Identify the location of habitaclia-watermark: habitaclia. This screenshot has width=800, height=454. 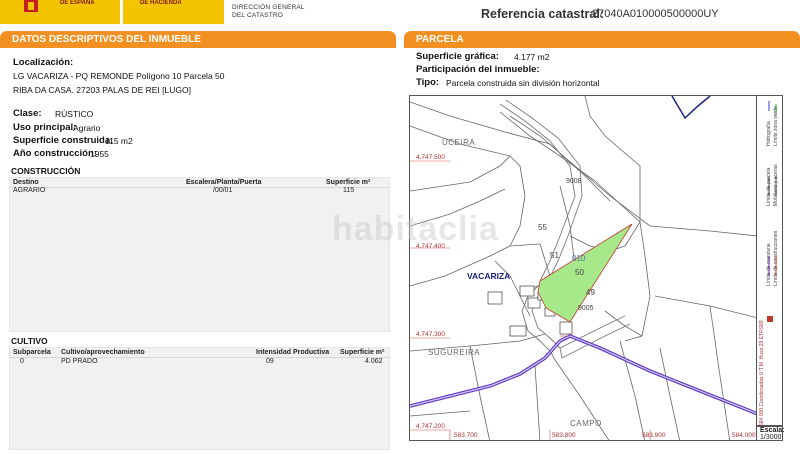
(415, 229).